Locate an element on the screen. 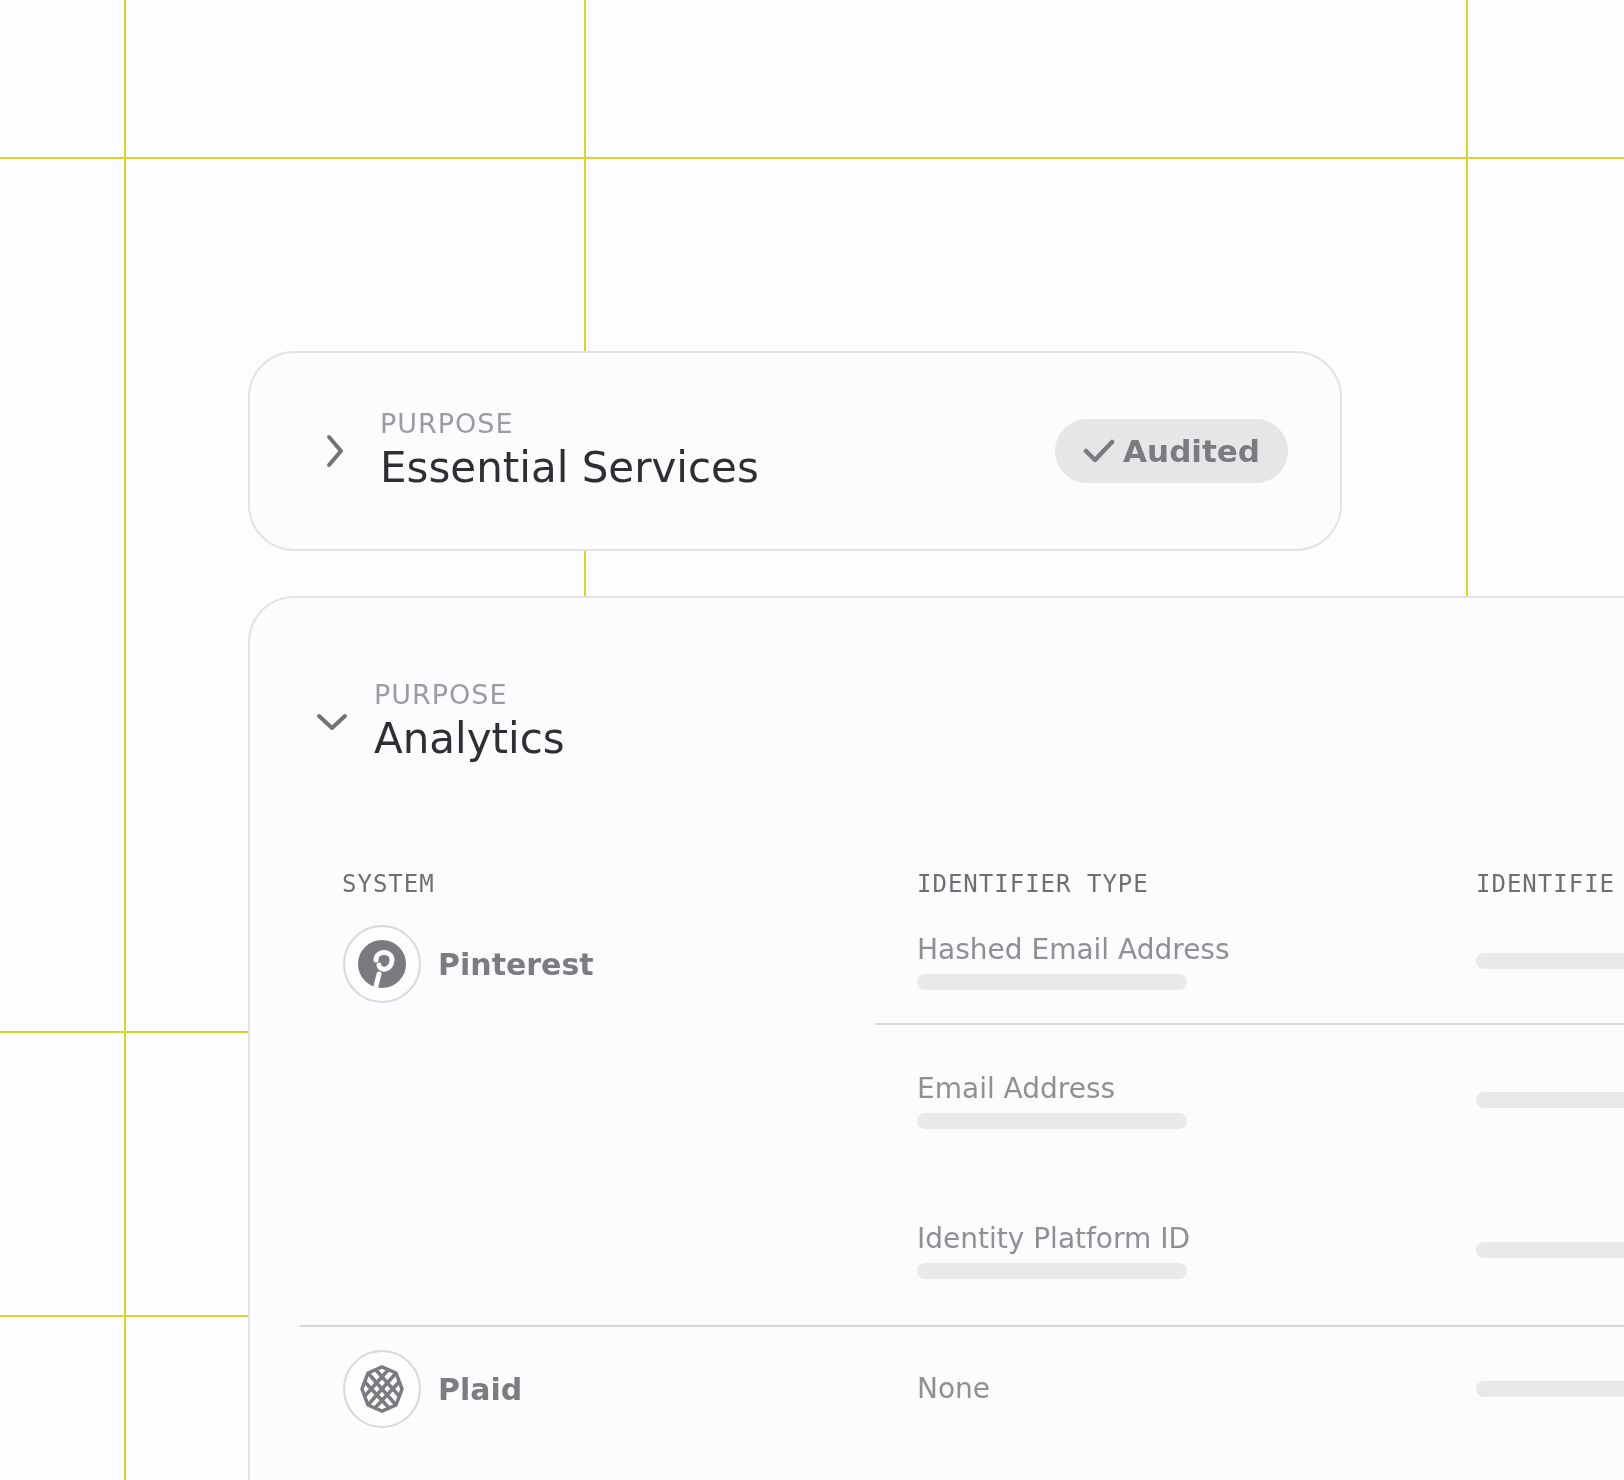 Image resolution: width=1624 pixels, height=1480 pixels. identifier-type: Hashed Email Address is located at coordinates (1074, 949).